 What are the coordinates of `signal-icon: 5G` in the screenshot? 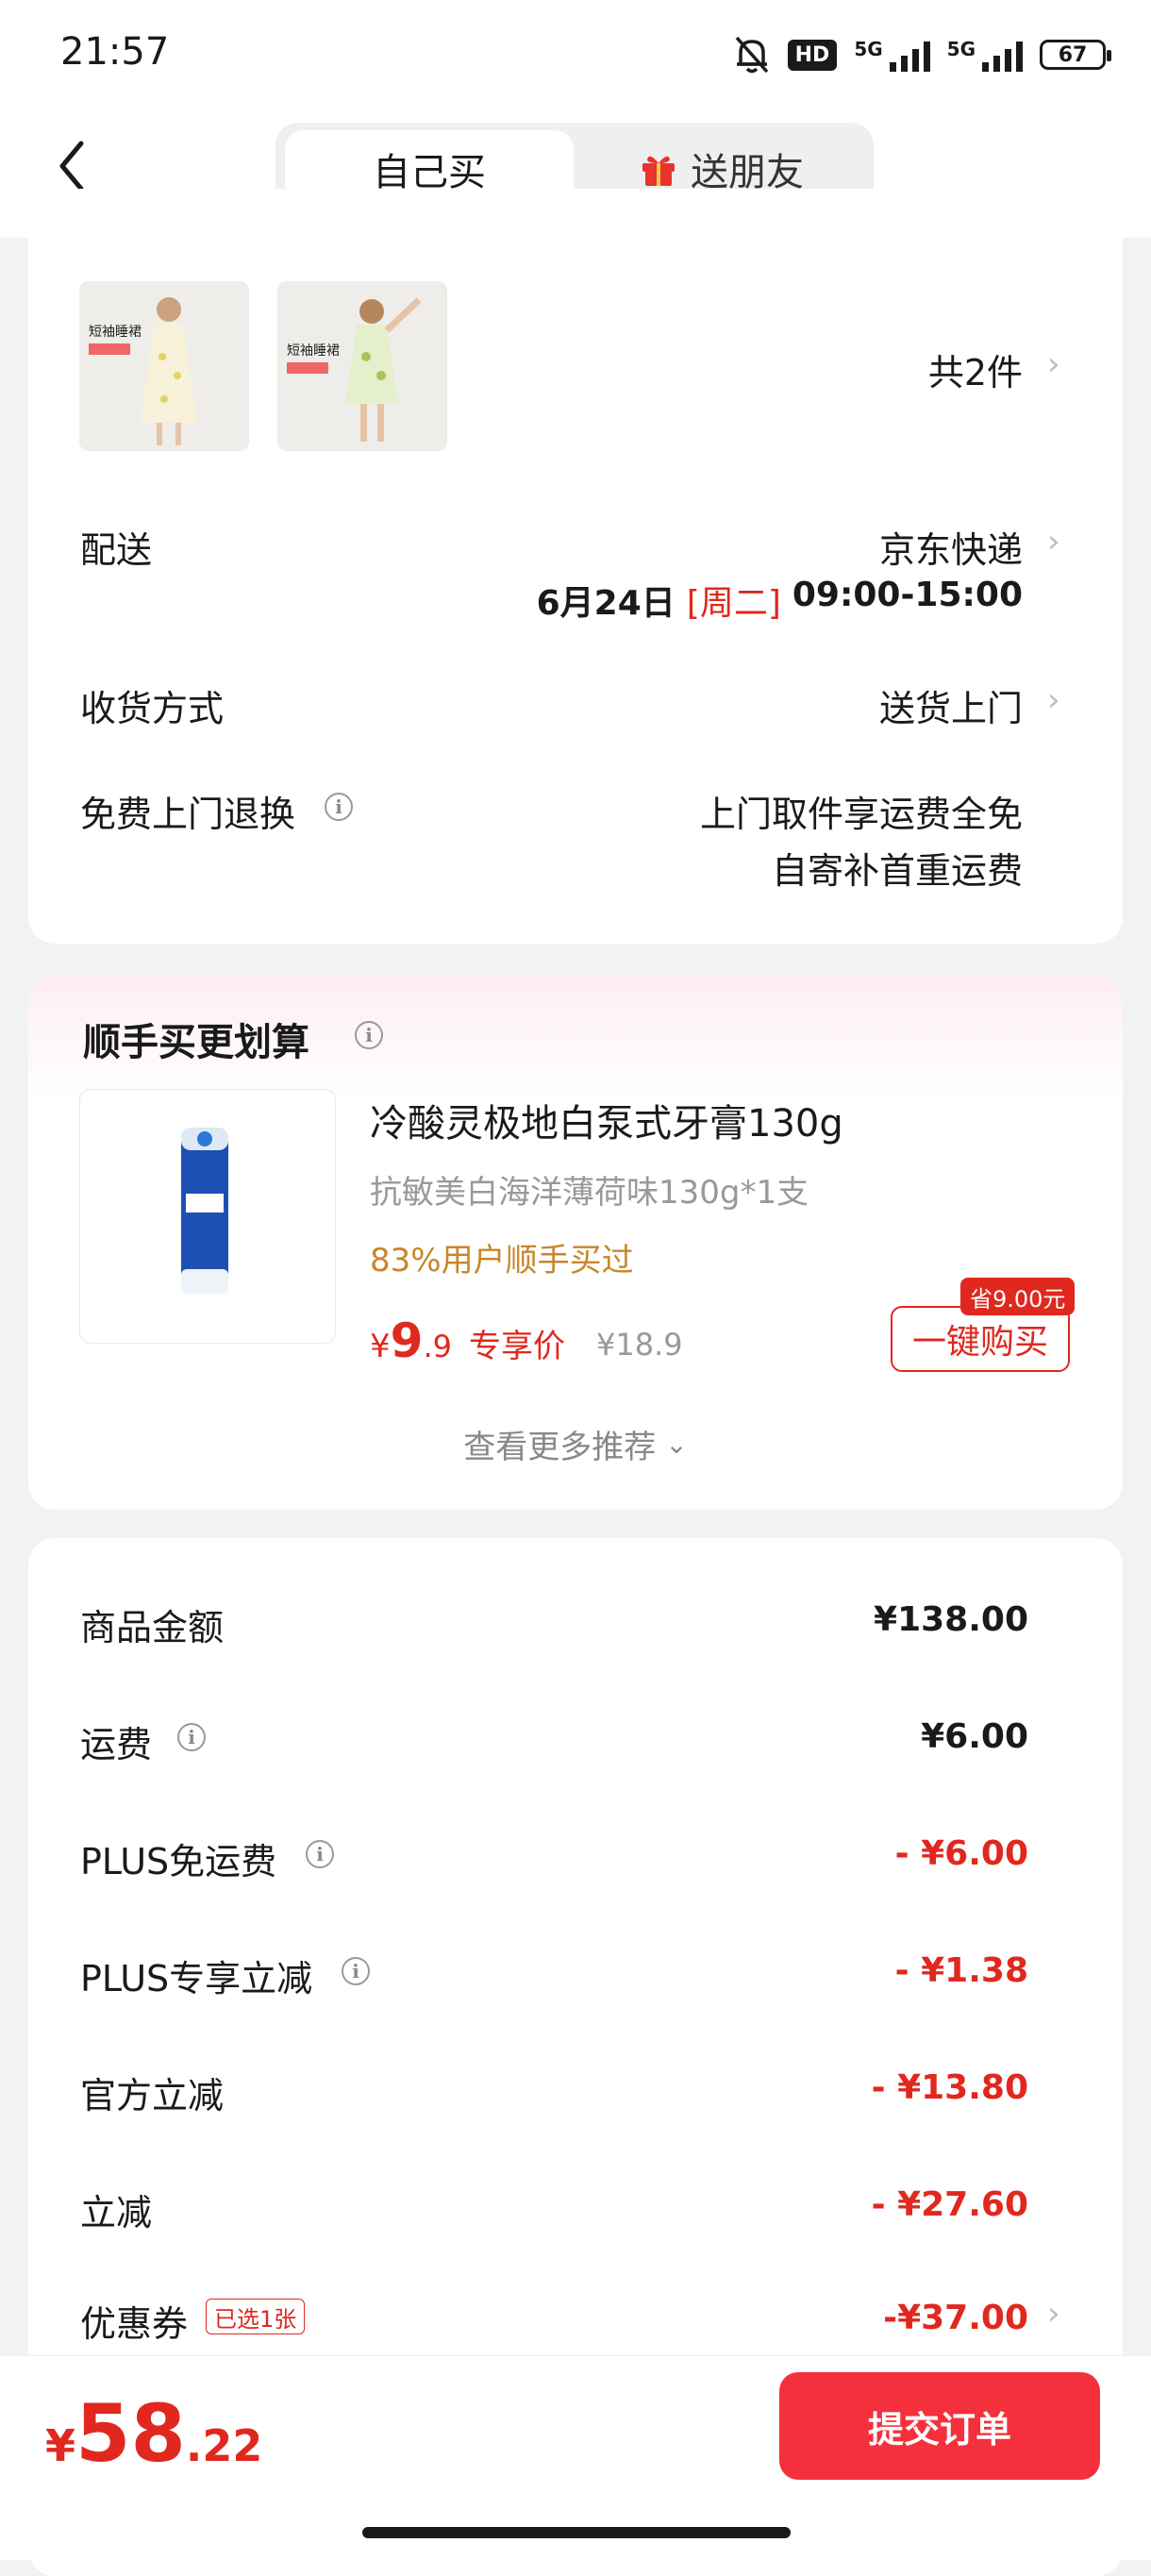 It's located at (892, 55).